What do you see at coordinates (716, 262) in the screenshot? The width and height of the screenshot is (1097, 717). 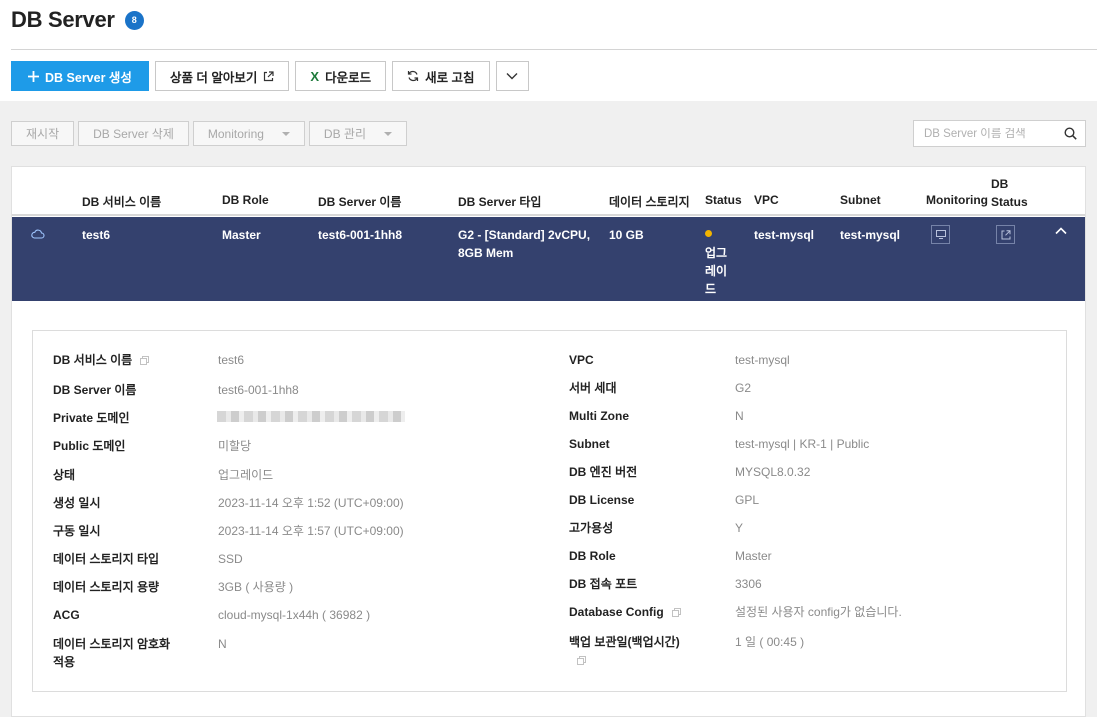 I see `cell-status: 업그 레이 드` at bounding box center [716, 262].